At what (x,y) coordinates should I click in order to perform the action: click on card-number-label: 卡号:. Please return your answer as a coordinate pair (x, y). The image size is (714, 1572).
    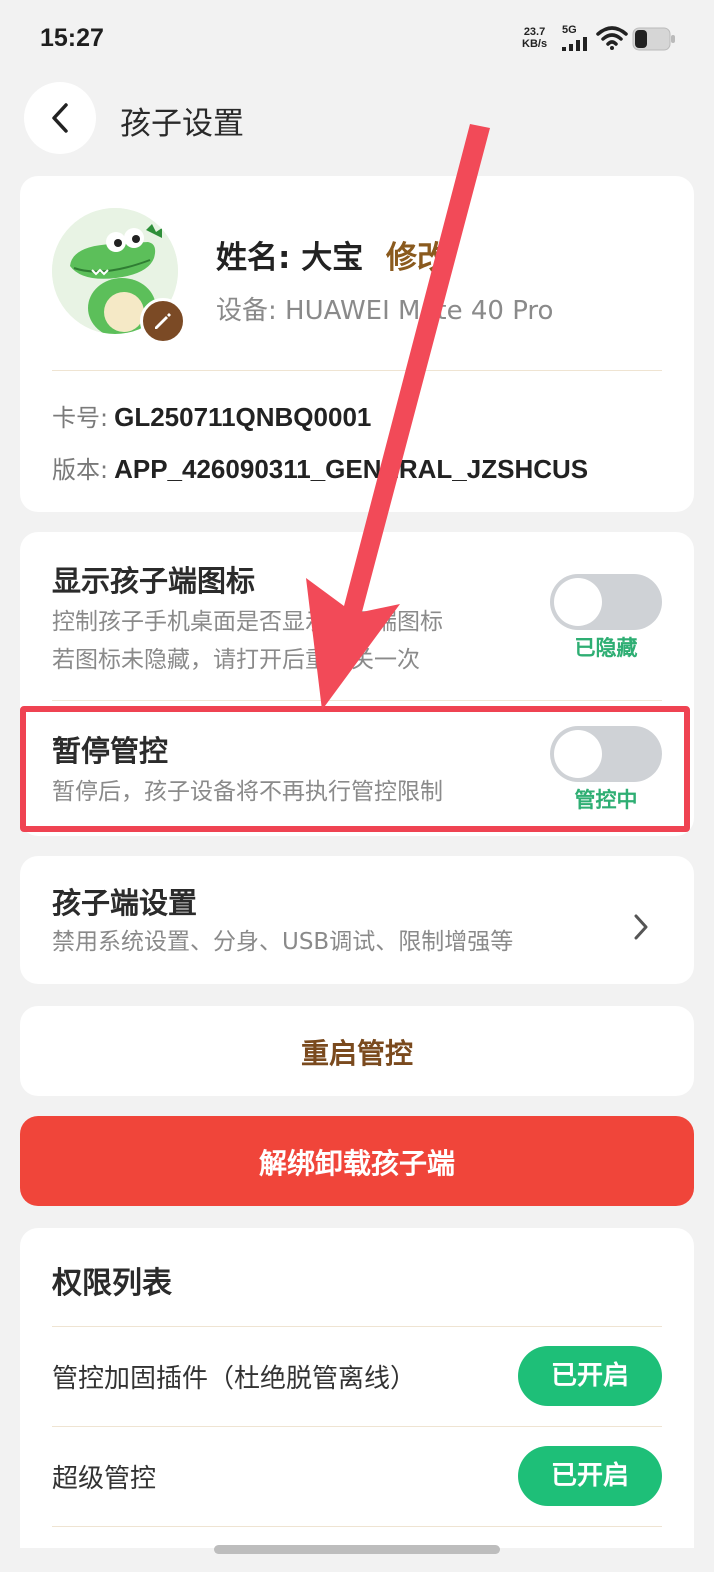
    Looking at the image, I should click on (80, 418).